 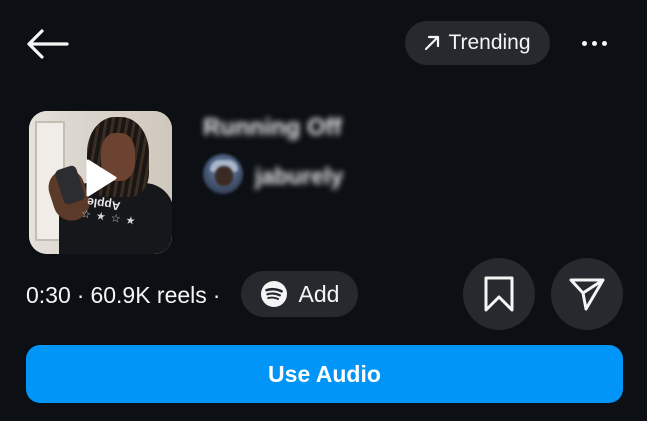 I want to click on bookmark-icon, so click(x=499, y=294).